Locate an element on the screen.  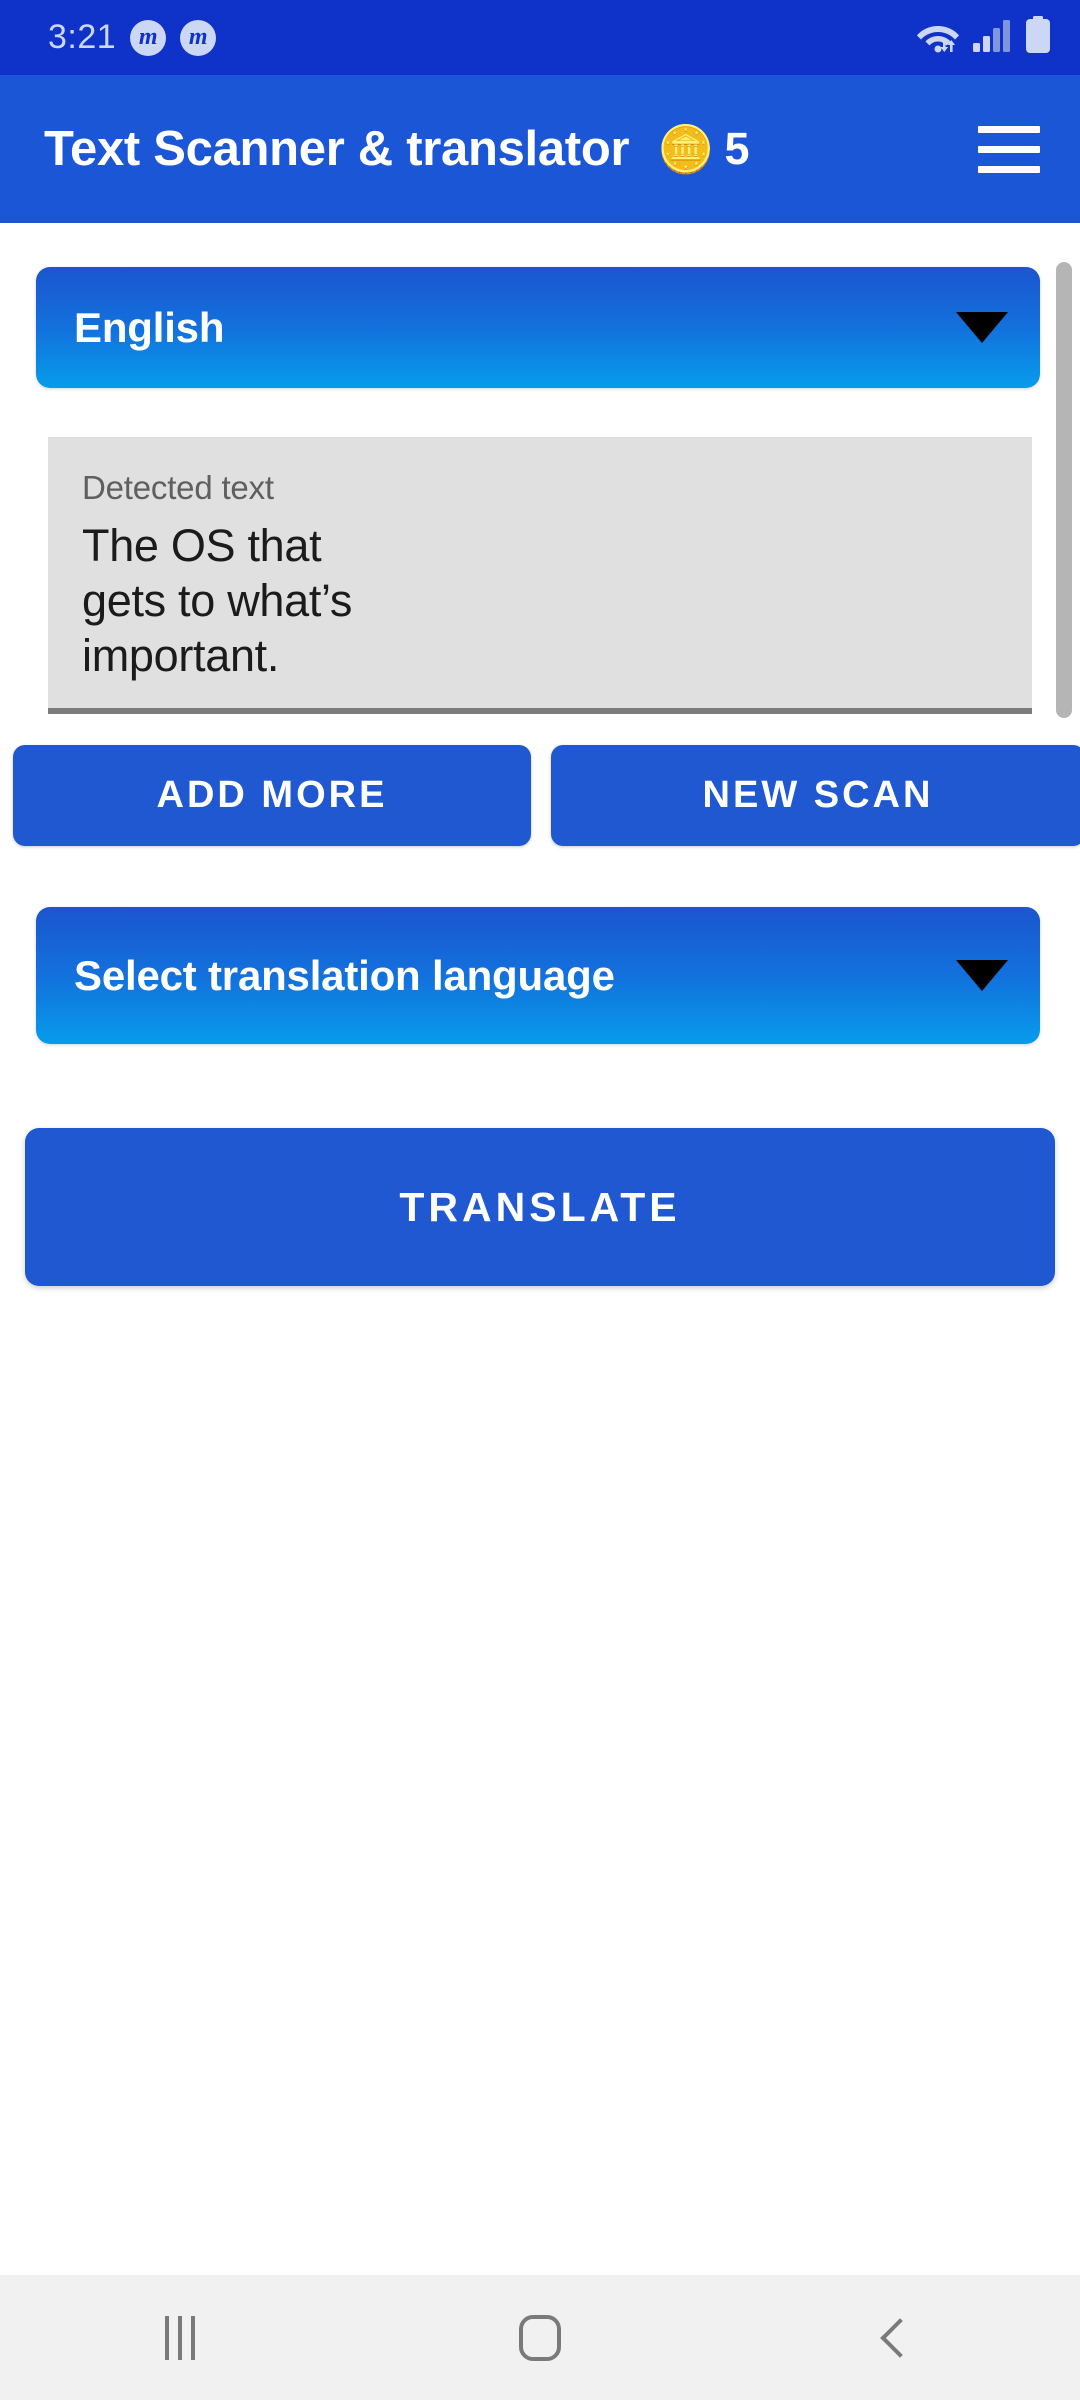
detected-text-label: Detected text is located at coordinates (178, 487).